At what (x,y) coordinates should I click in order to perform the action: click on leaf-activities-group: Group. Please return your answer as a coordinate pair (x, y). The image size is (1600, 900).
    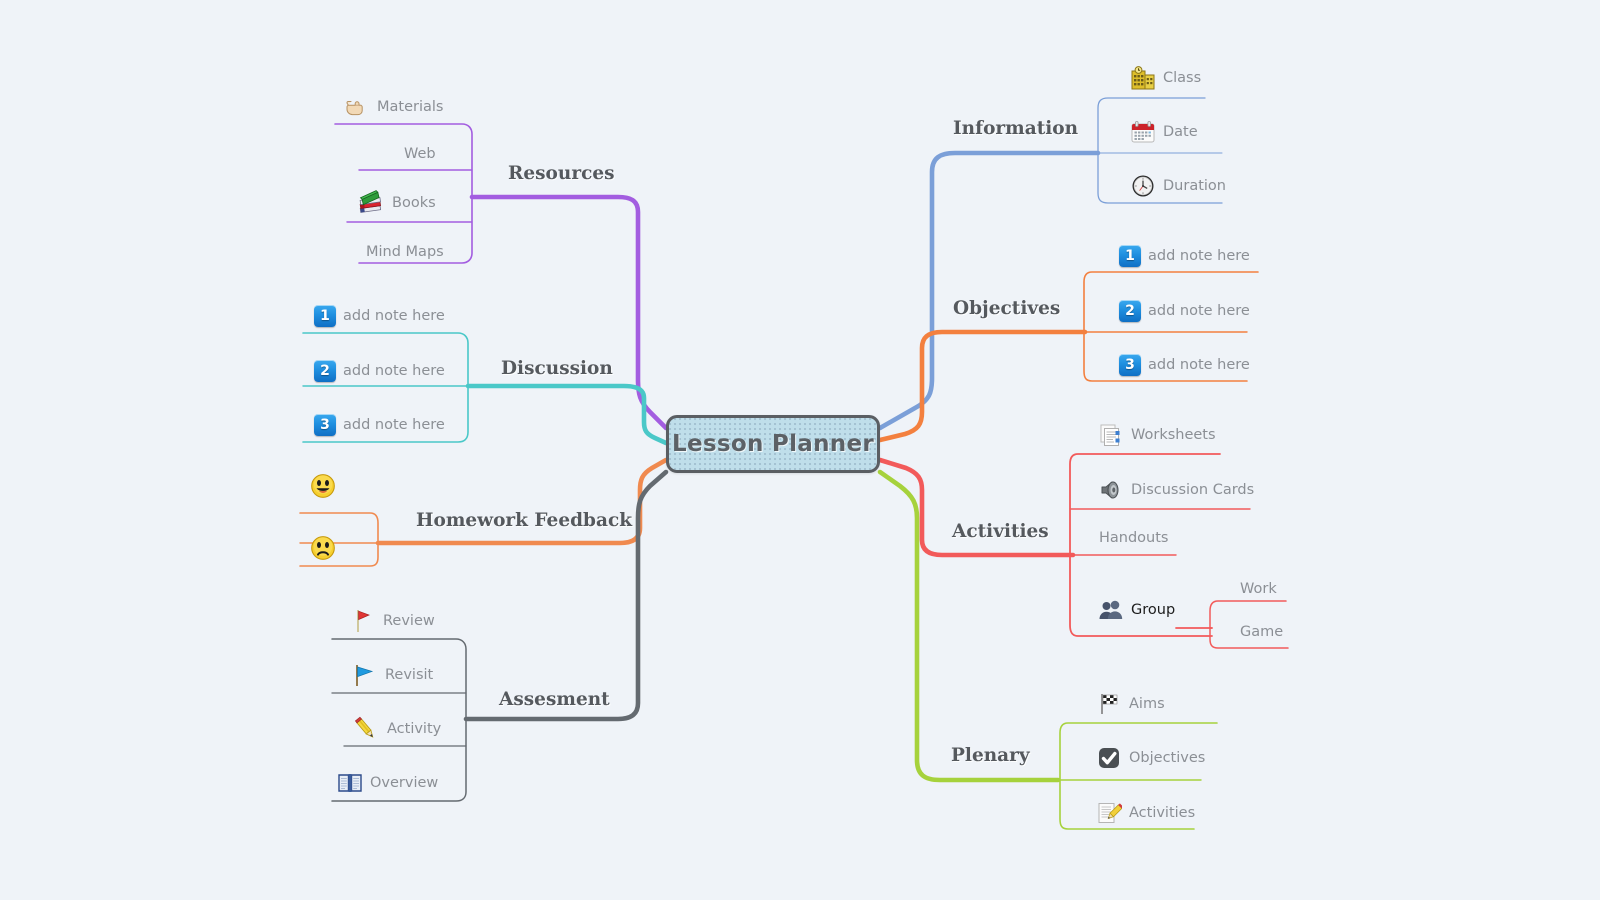
    Looking at the image, I should click on (1136, 610).